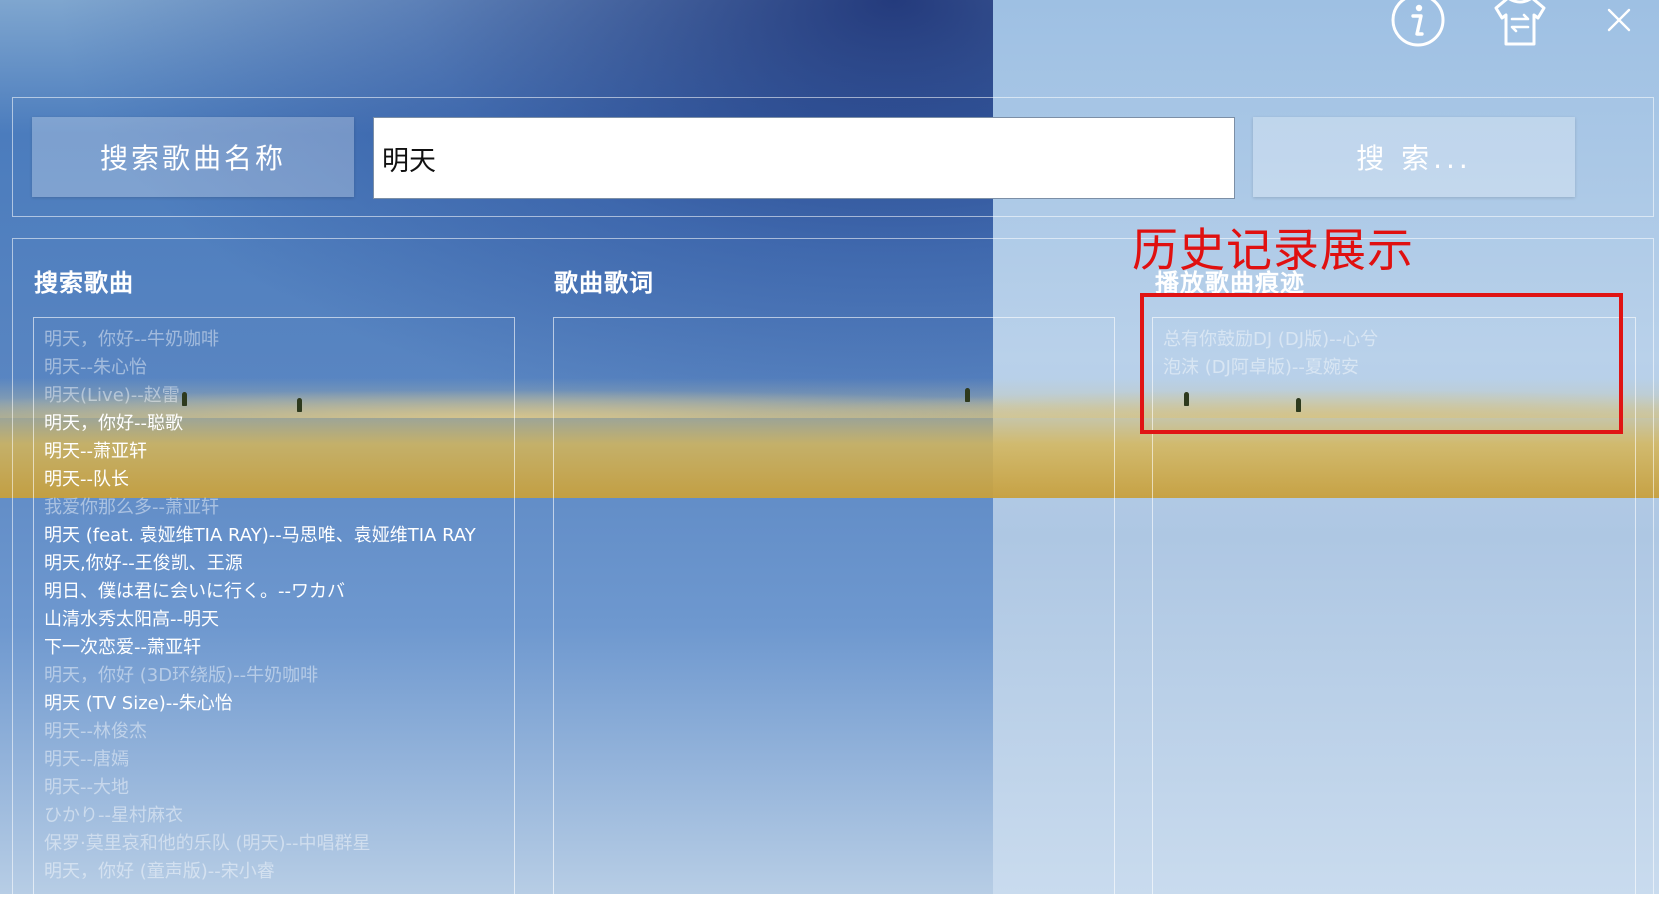 The width and height of the screenshot is (1659, 908). Describe the element at coordinates (1418, 24) in the screenshot. I see `info-icon` at that location.